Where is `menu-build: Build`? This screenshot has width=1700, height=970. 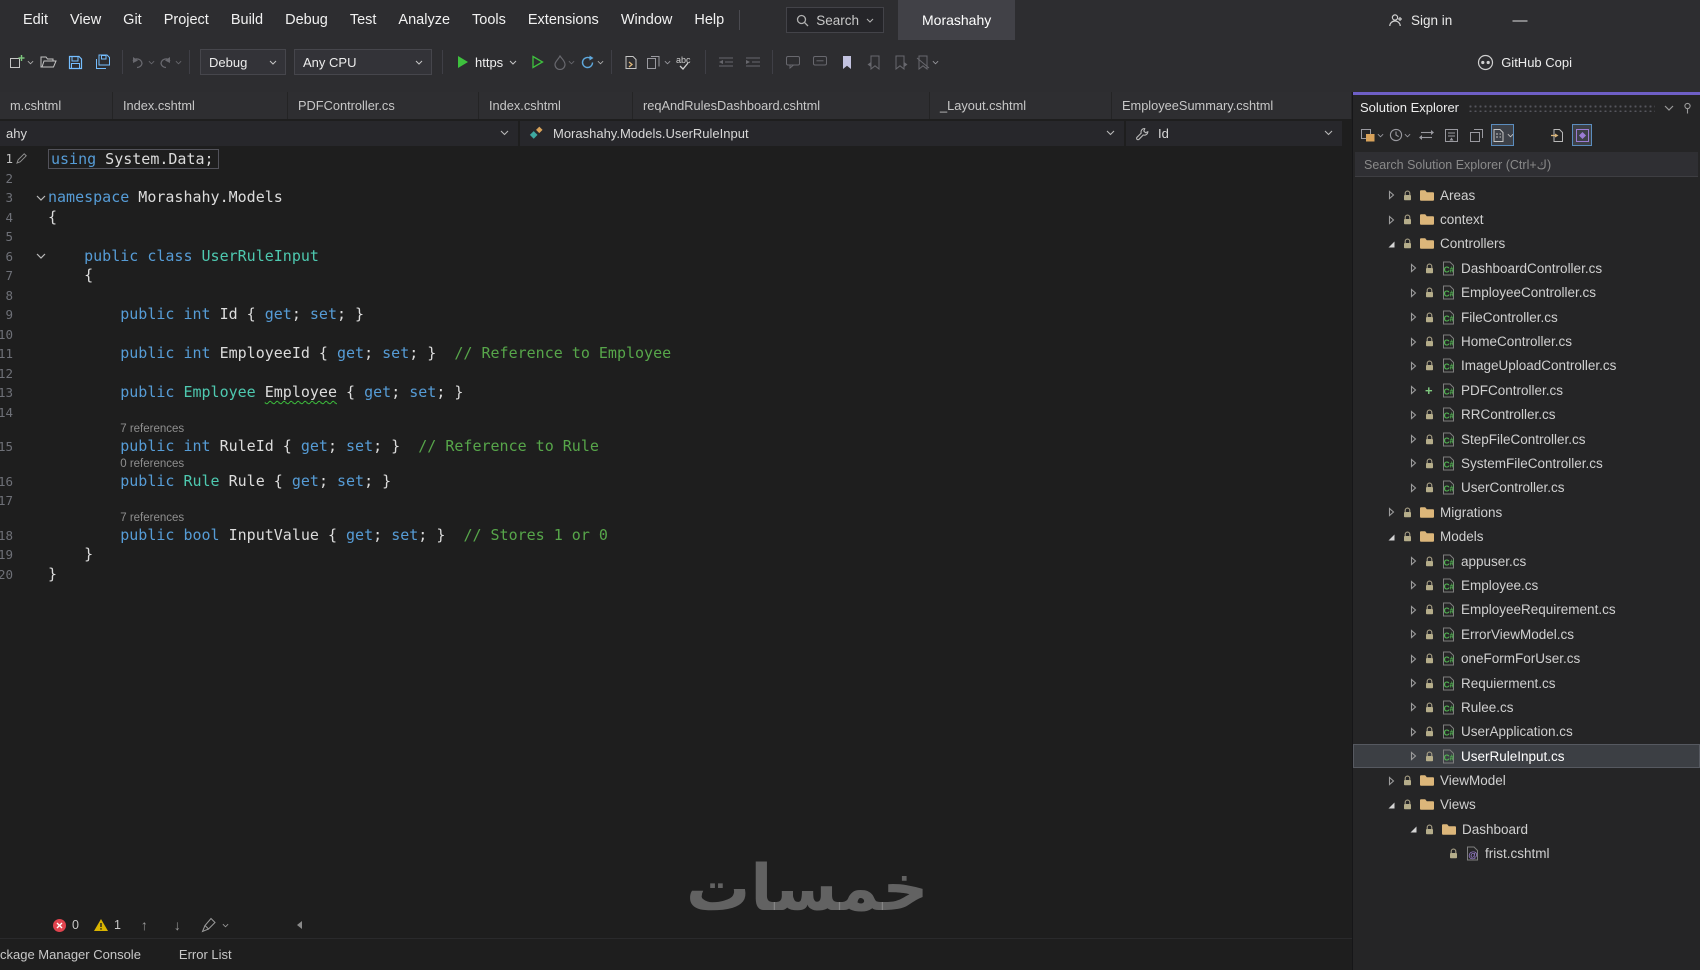 menu-build: Build is located at coordinates (247, 20).